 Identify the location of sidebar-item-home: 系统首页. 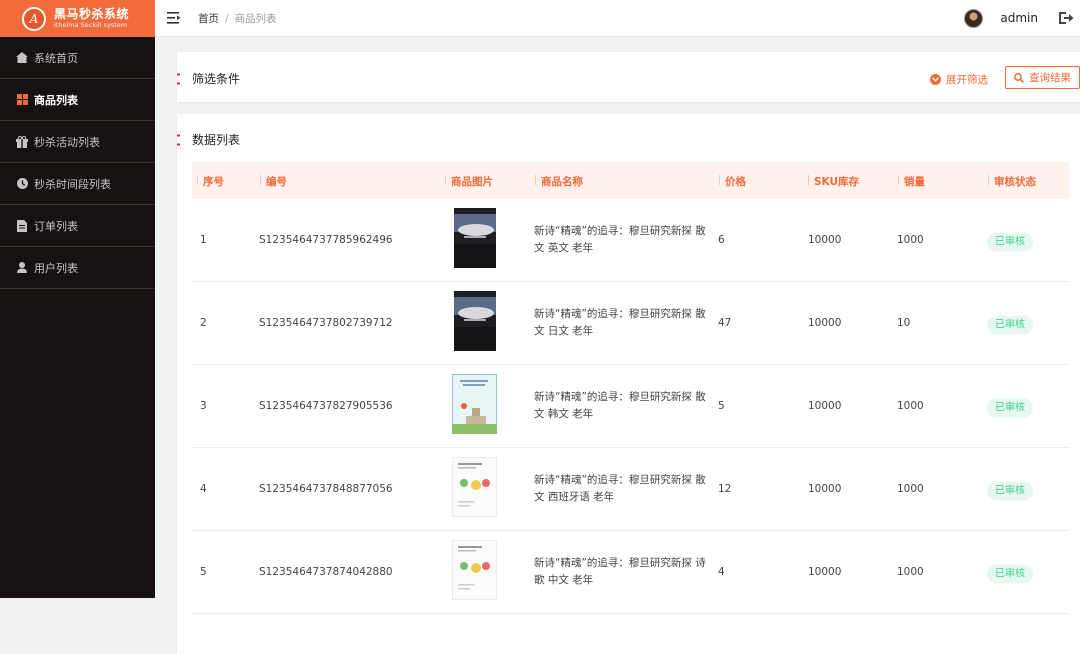
(77, 58).